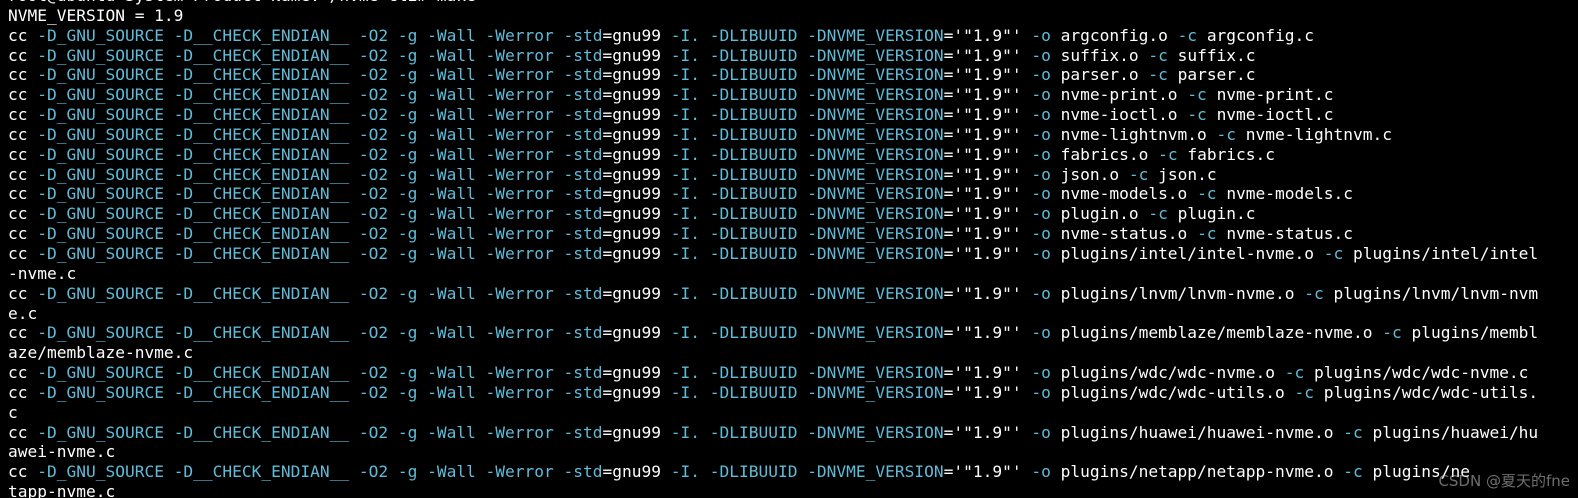 This screenshot has height=498, width=1578. What do you see at coordinates (1109, 154) in the screenshot?
I see `terminal-text: fabrics.o` at bounding box center [1109, 154].